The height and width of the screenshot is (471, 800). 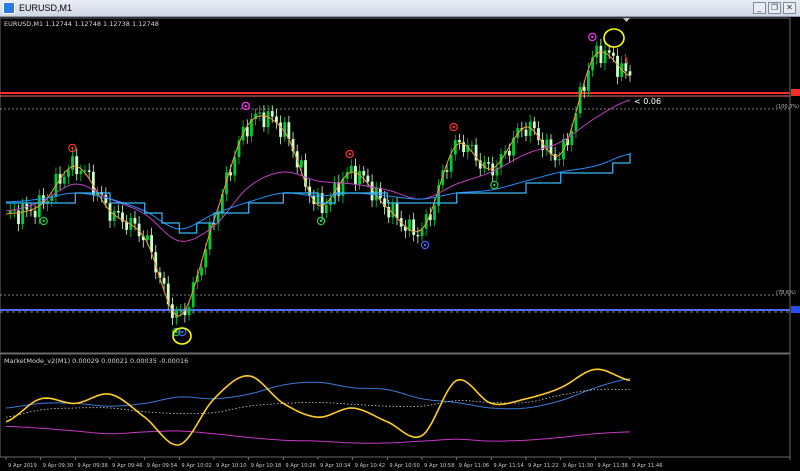 I want to click on window-titlebar: EURUSD,M1 _ ❐ ✕, so click(x=400, y=8).